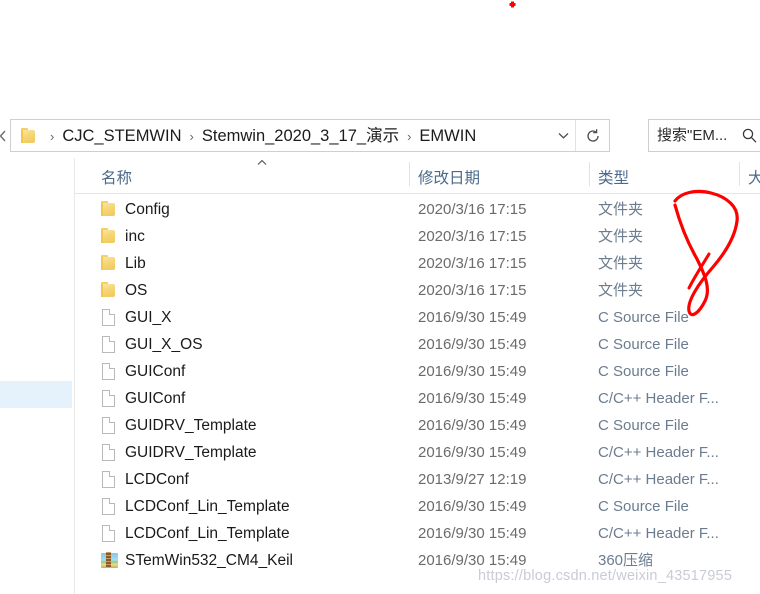 The width and height of the screenshot is (760, 594). I want to click on column-header-type: 类型, so click(613, 177).